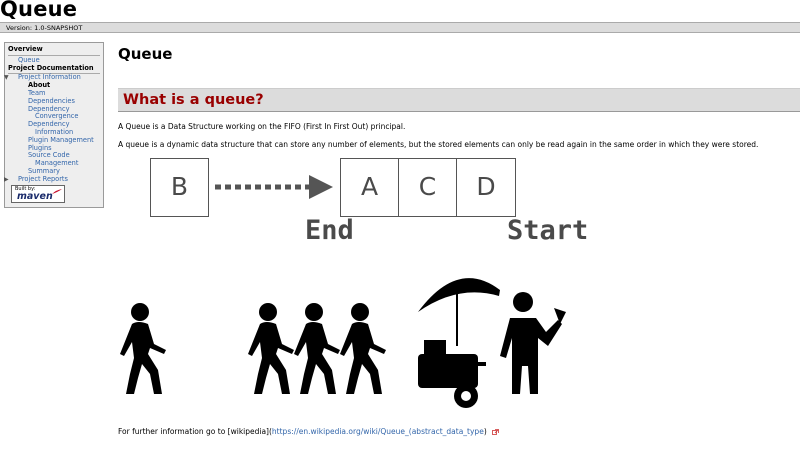  Describe the element at coordinates (400, 27) in the screenshot. I see `breadcrumb-bar: Version: 1.0-SNAPSHOT` at that location.